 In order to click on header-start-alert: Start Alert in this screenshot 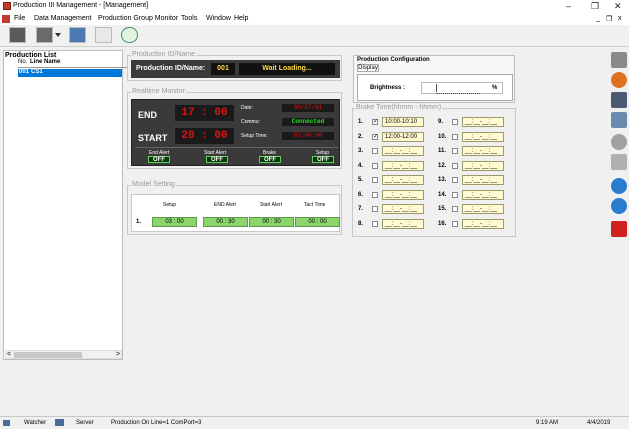, I will do `click(271, 205)`.